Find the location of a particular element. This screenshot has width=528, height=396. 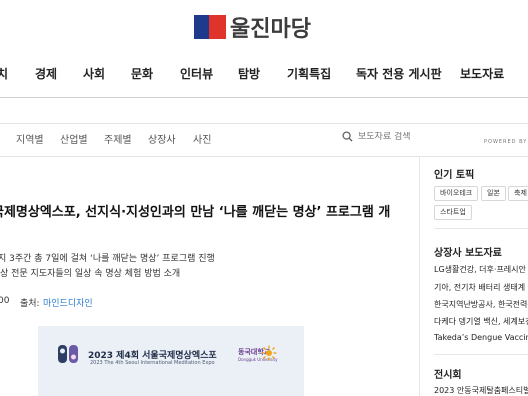

nav-item-feature: 기획특집 is located at coordinates (309, 73).